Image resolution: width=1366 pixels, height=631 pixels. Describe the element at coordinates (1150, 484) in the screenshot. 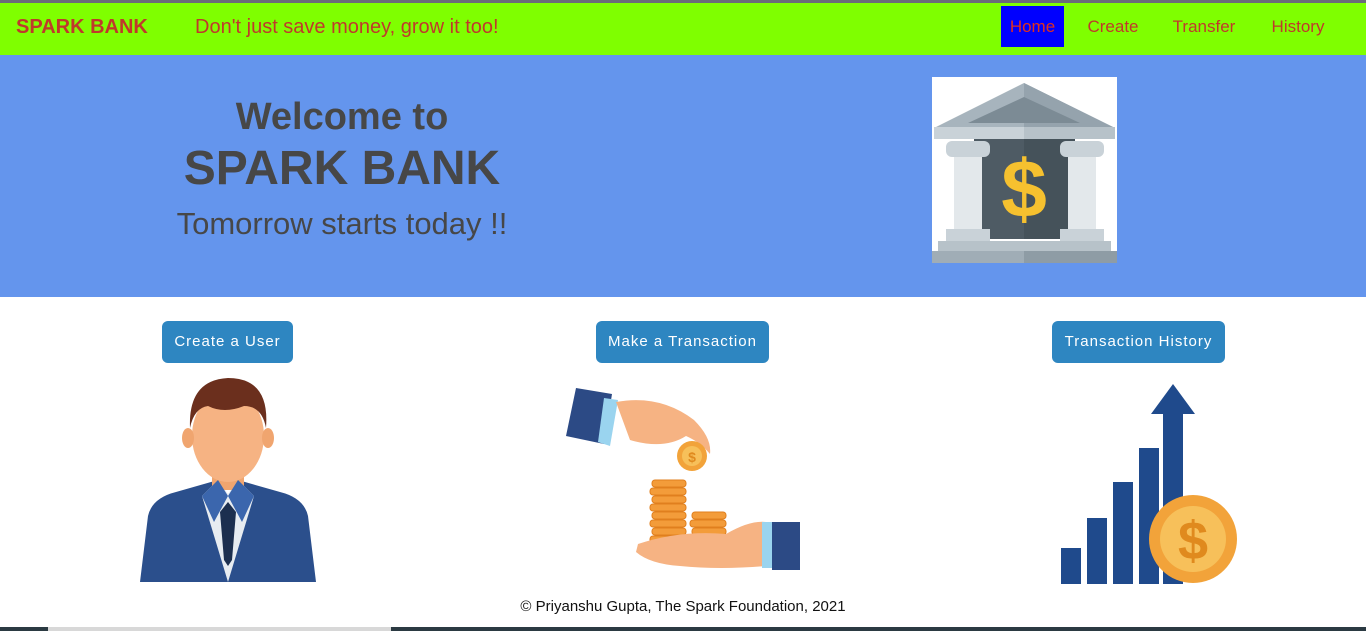

I see `growth-chart-coin-icon: $` at that location.